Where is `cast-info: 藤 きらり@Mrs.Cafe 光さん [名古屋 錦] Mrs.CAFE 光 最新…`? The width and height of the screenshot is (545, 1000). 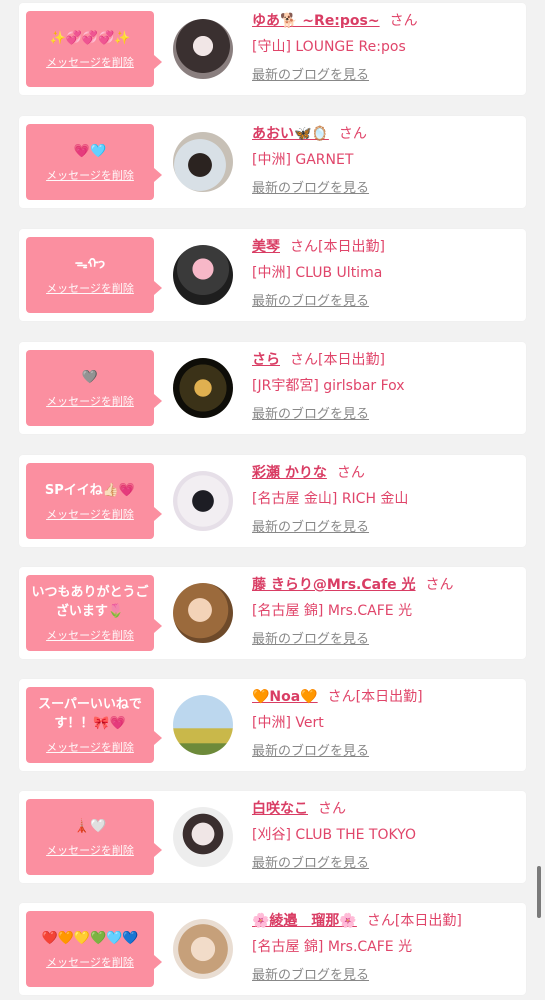 cast-info: 藤 きらり@Mrs.Cafe 光さん [名古屋 錦] Mrs.CAFE 光 最新… is located at coordinates (387, 612).